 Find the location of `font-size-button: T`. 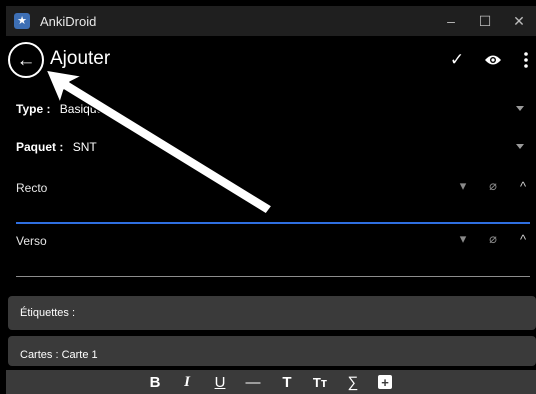

font-size-button: T is located at coordinates (287, 382).